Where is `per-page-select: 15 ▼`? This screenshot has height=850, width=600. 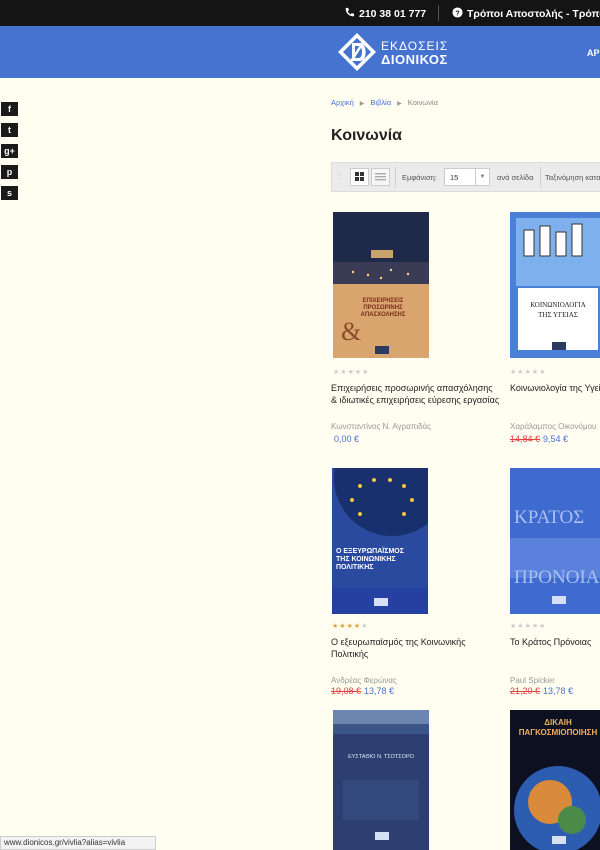
per-page-select: 15 ▼ is located at coordinates (467, 177).